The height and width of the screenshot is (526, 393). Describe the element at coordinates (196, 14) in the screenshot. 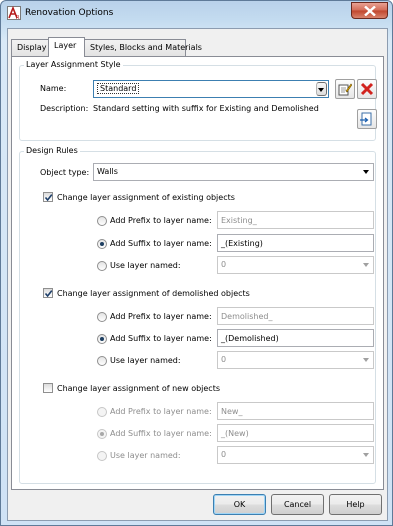

I see `title-bar: R Renovation Options` at that location.